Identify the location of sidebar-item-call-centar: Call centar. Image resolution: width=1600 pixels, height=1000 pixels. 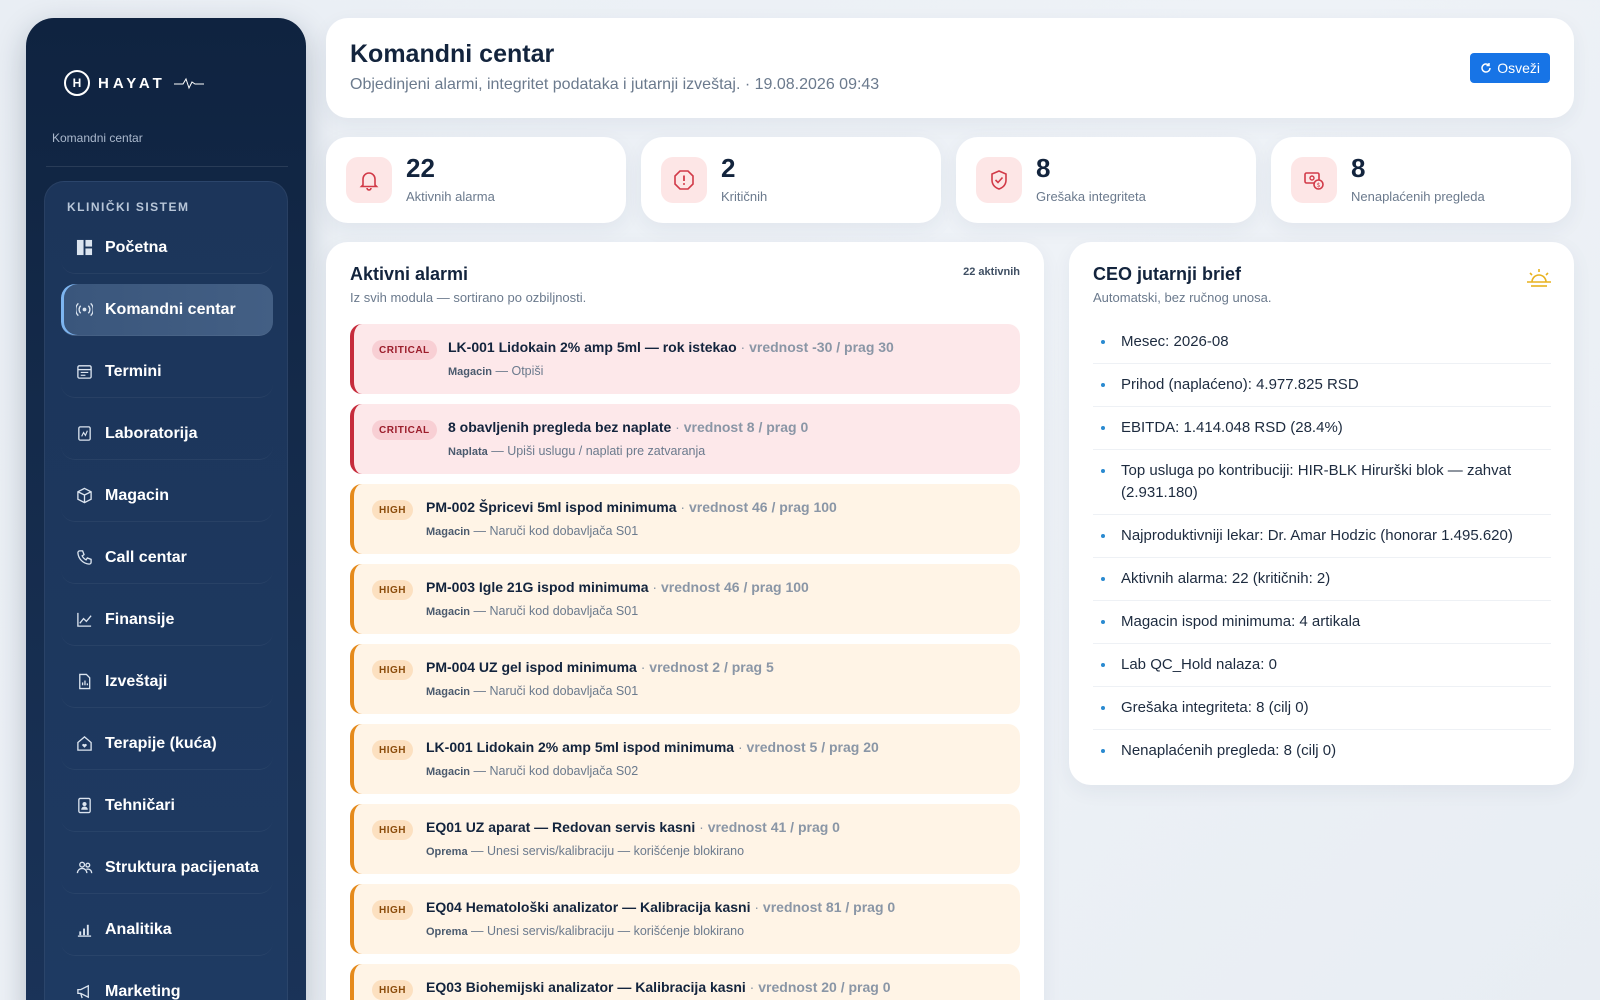
(167, 558).